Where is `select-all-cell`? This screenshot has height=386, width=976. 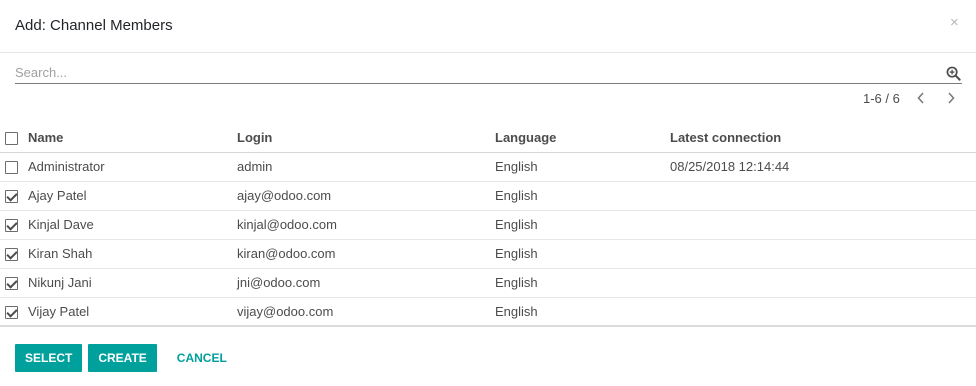
select-all-cell is located at coordinates (14, 138).